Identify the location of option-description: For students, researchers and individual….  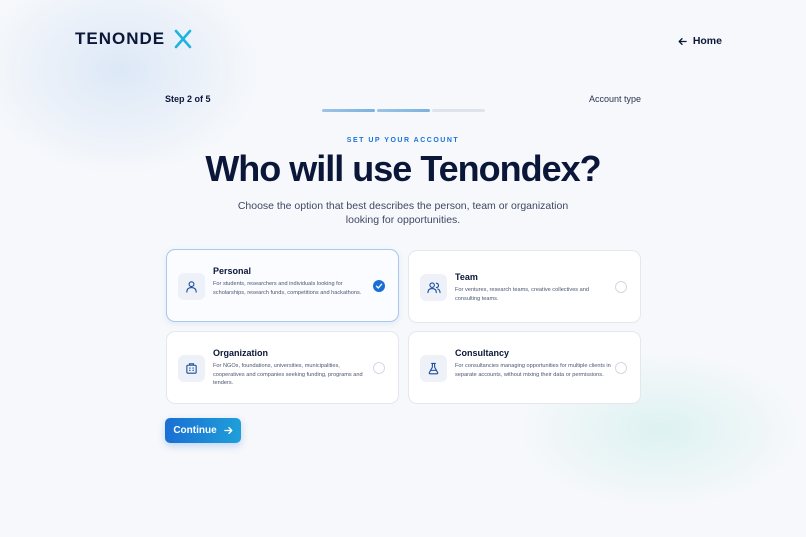
(287, 288).